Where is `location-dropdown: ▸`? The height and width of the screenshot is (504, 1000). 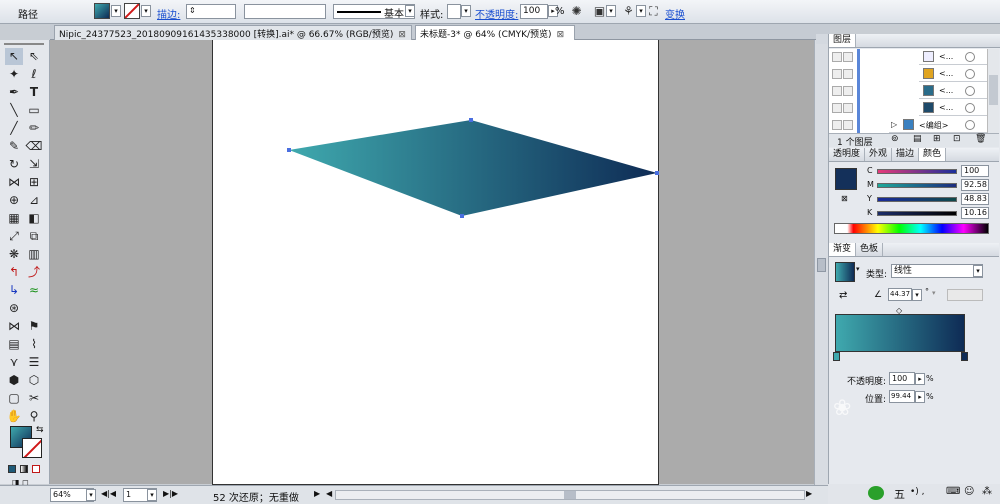
location-dropdown: ▸ is located at coordinates (920, 397).